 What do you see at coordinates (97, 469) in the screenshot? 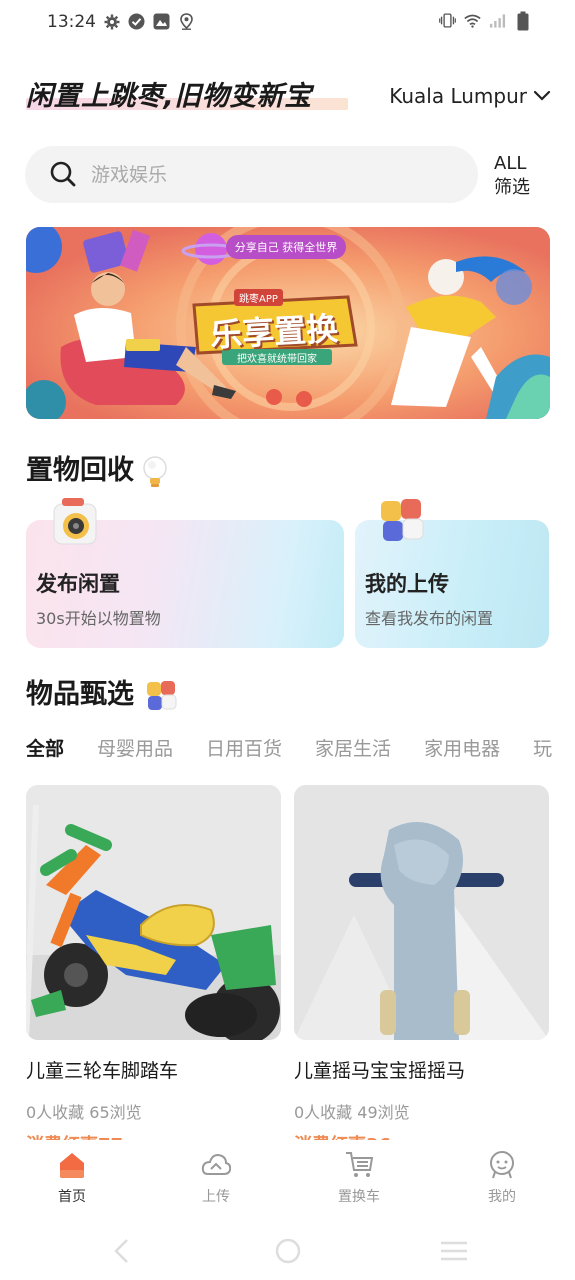
I see `recycle-section-title: 置物回收` at bounding box center [97, 469].